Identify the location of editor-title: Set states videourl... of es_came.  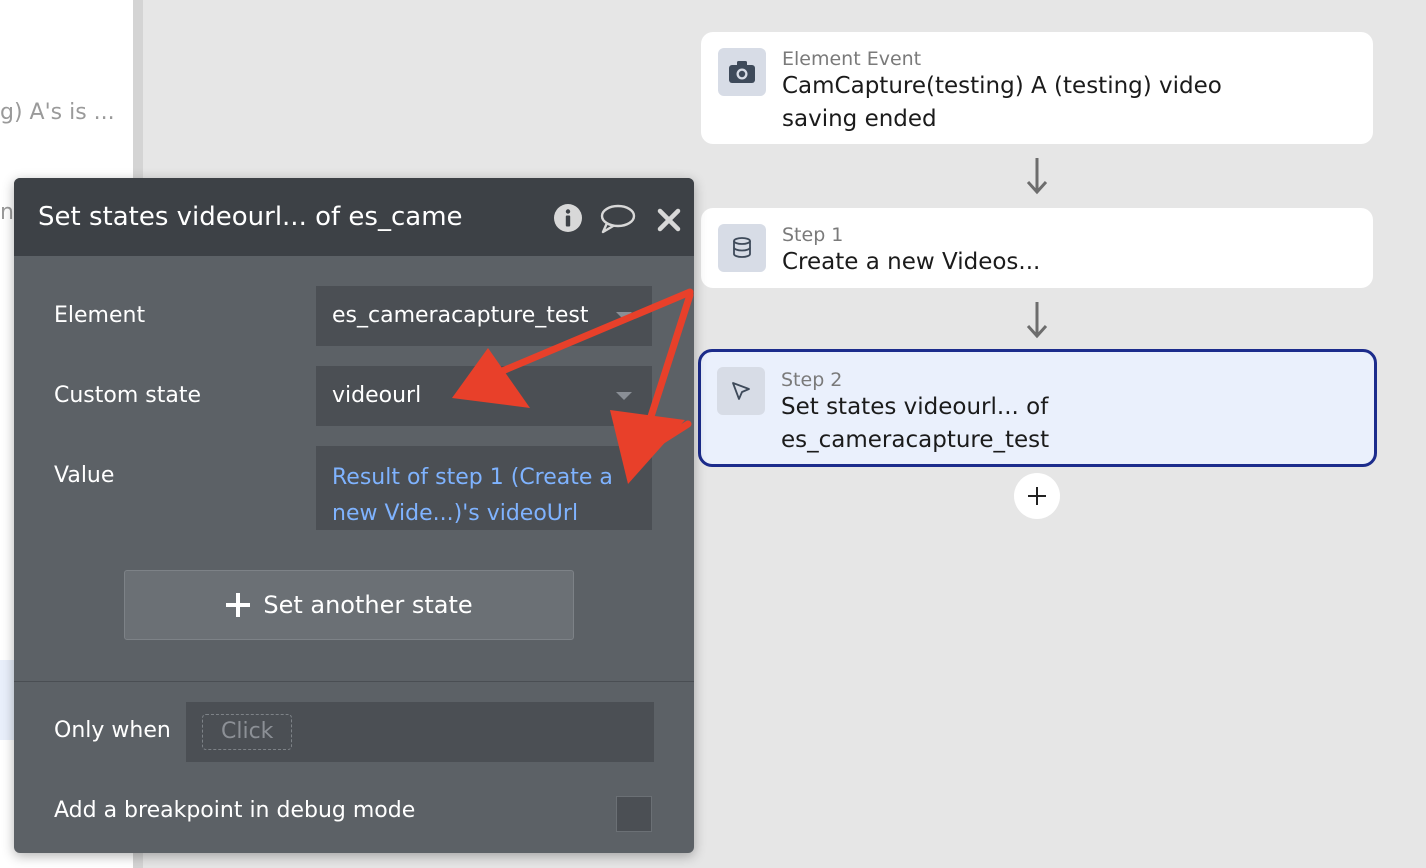
(250, 217).